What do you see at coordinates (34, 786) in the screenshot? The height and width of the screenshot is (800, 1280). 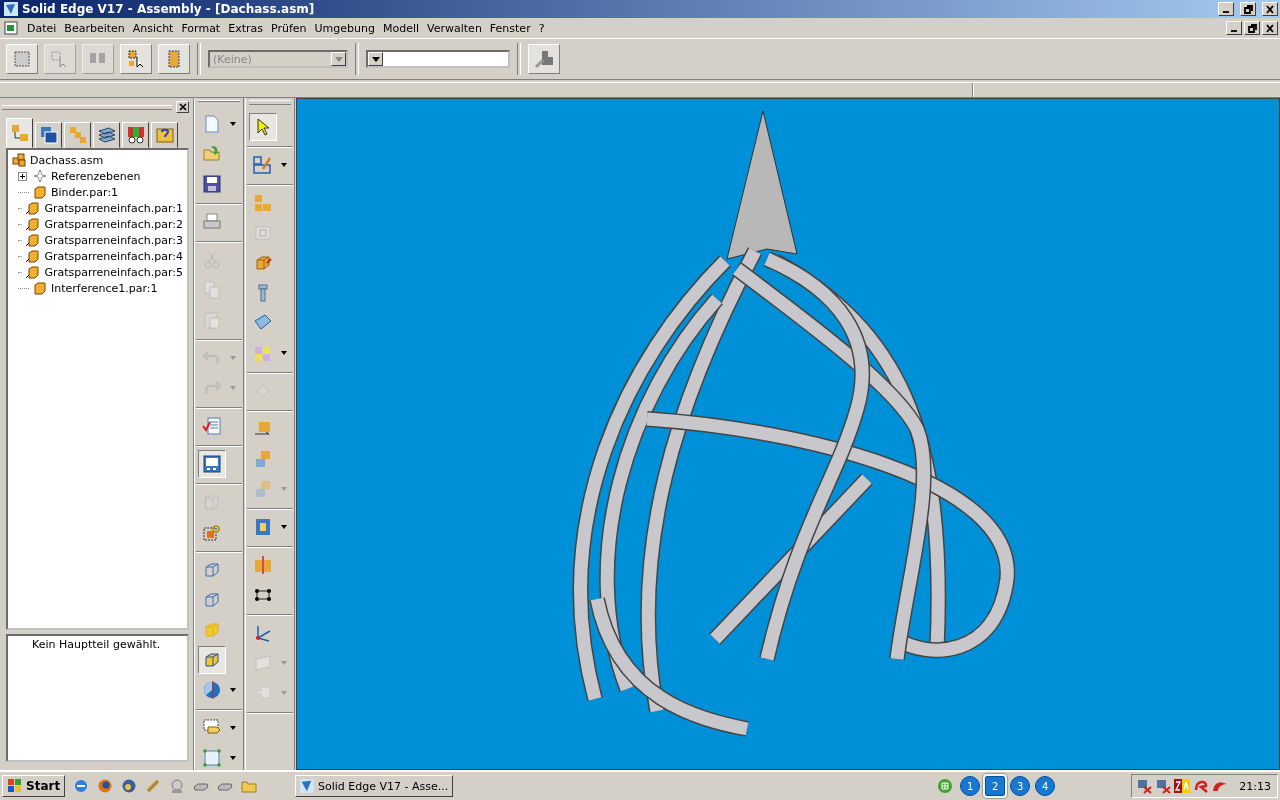 I see `start-button: Start` at bounding box center [34, 786].